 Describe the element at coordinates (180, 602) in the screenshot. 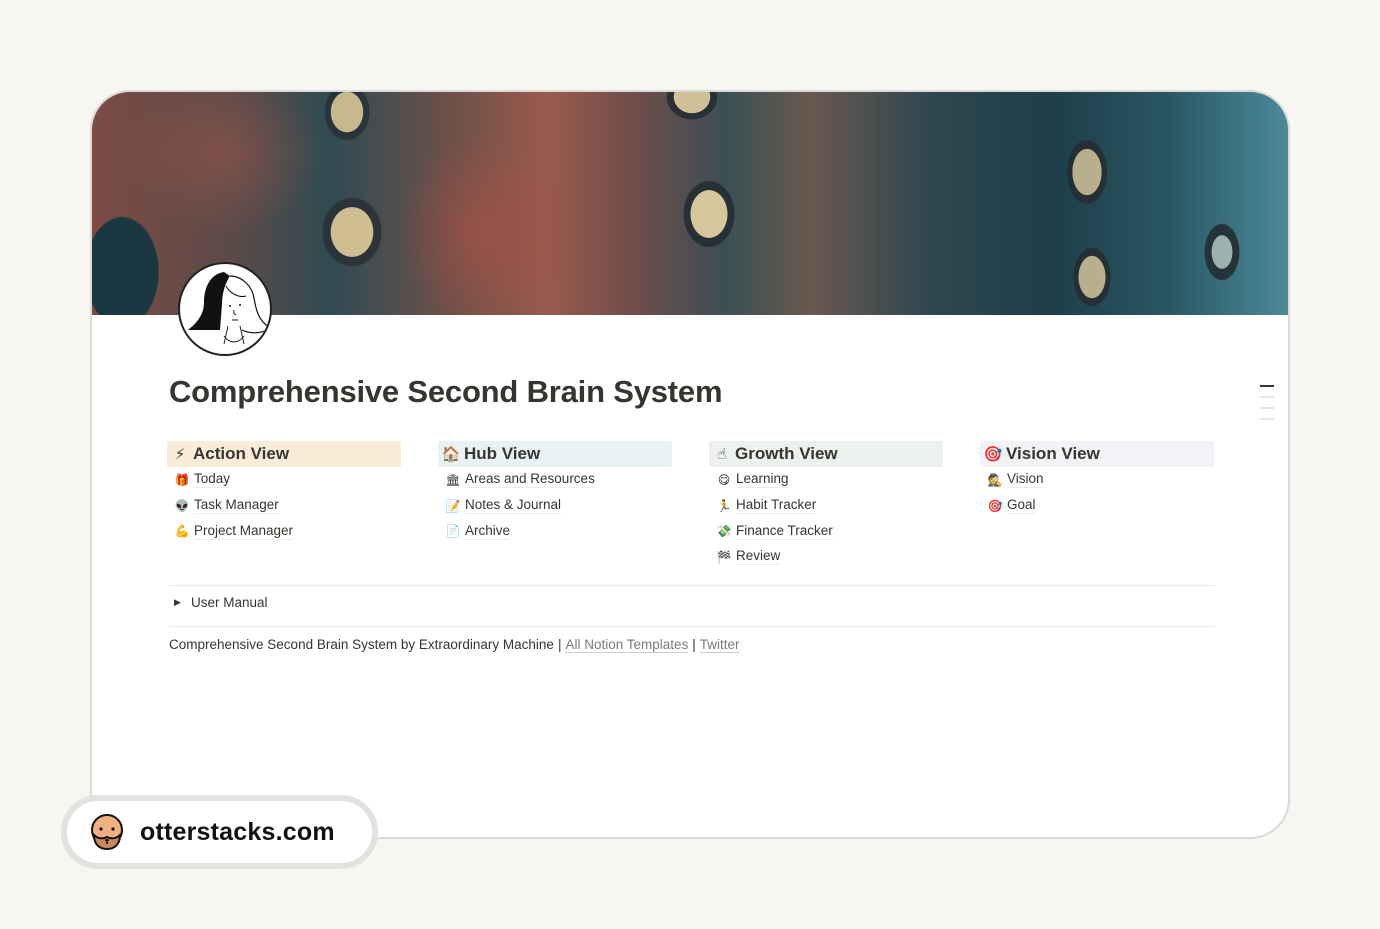

I see `triangle-right-icon: ▶` at that location.